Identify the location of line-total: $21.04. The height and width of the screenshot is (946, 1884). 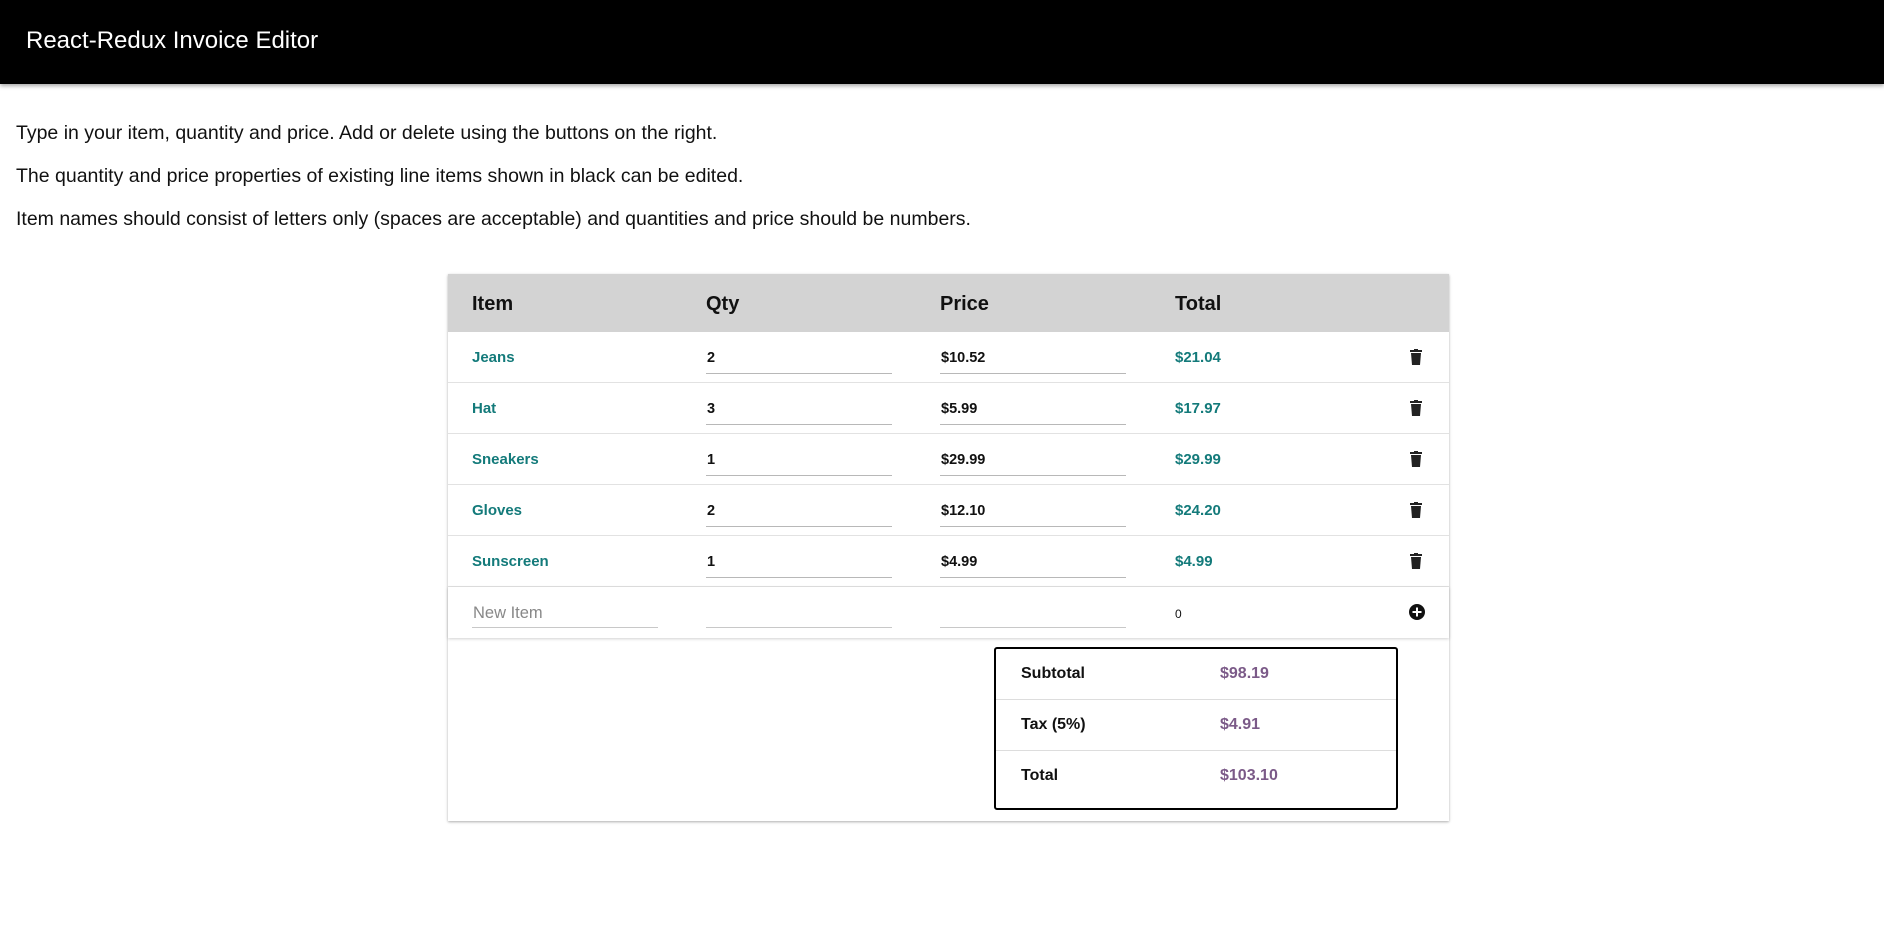
(1198, 357).